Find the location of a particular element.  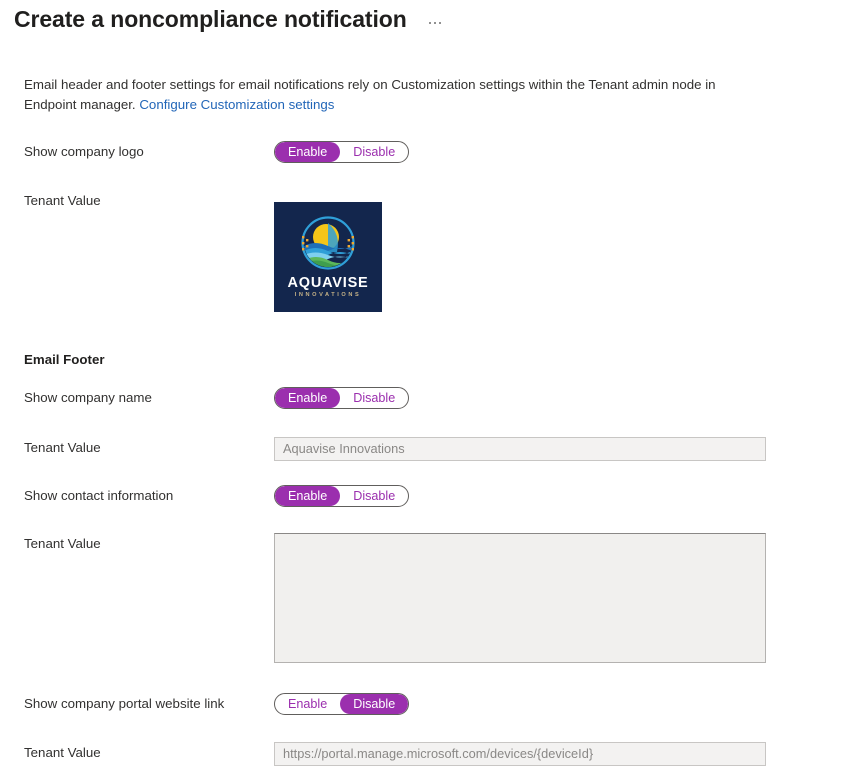

show-company-portal-website-link-disable-option: Disable is located at coordinates (374, 704).